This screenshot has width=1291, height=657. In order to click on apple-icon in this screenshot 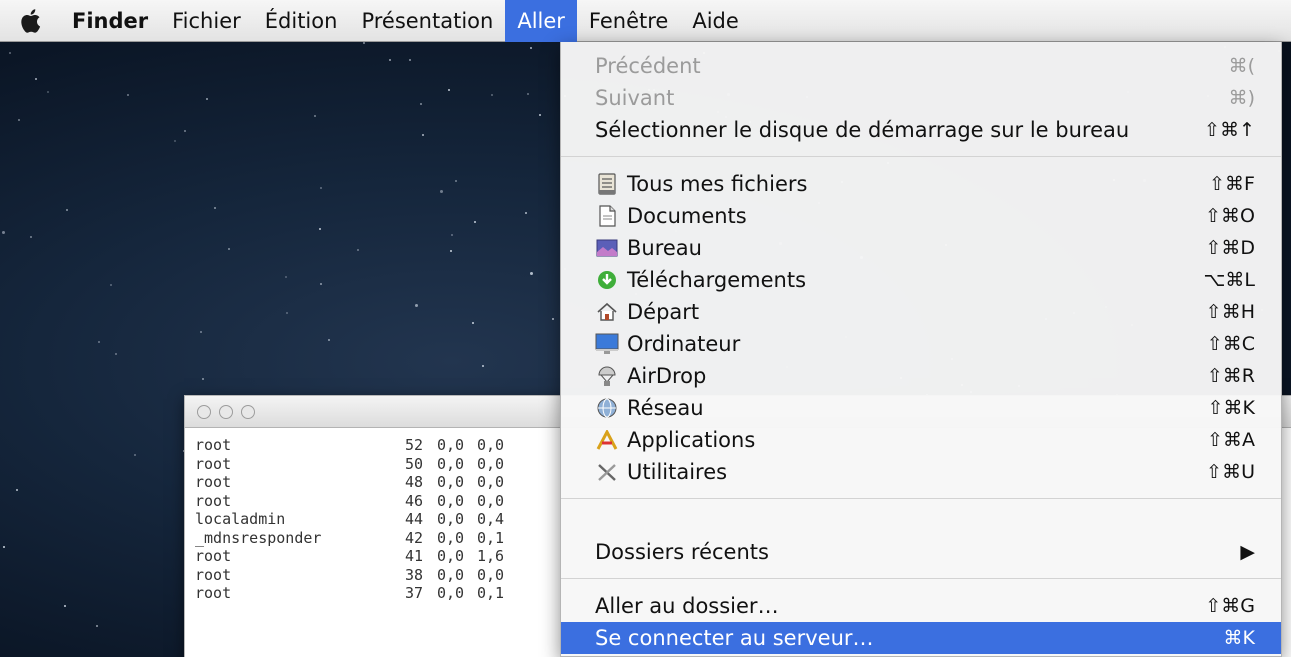, I will do `click(31, 20)`.